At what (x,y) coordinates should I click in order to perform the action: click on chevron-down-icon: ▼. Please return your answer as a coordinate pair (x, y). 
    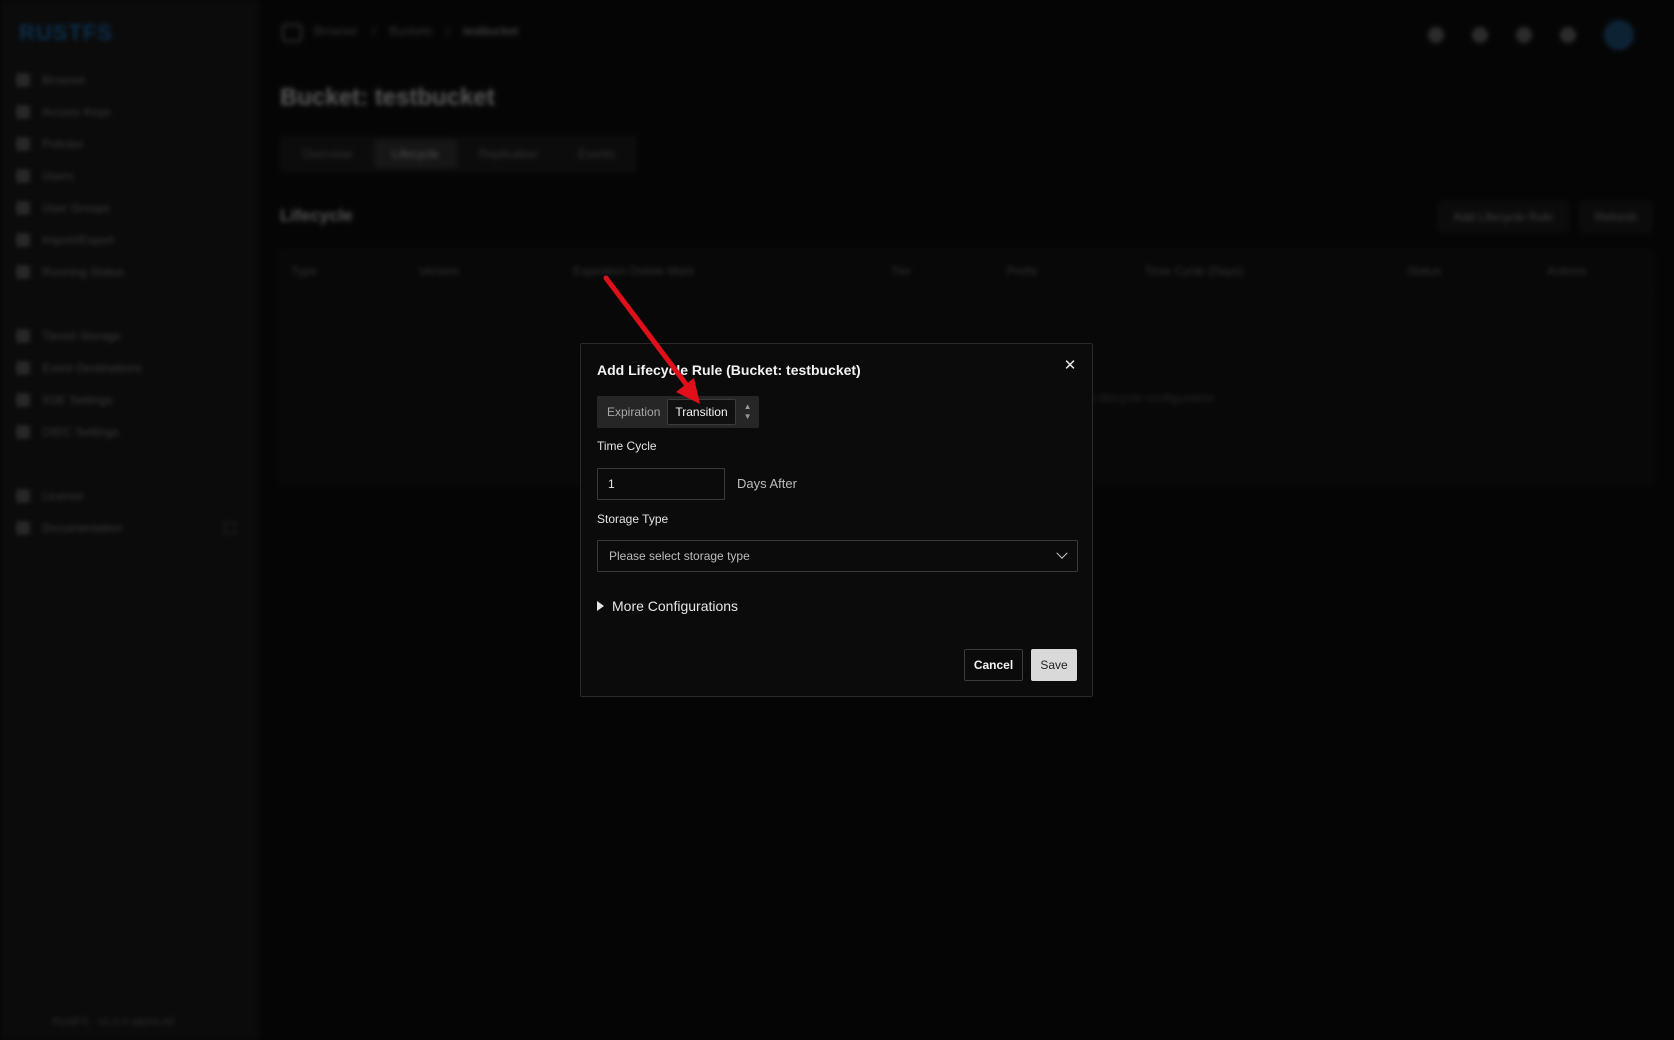
    Looking at the image, I should click on (748, 417).